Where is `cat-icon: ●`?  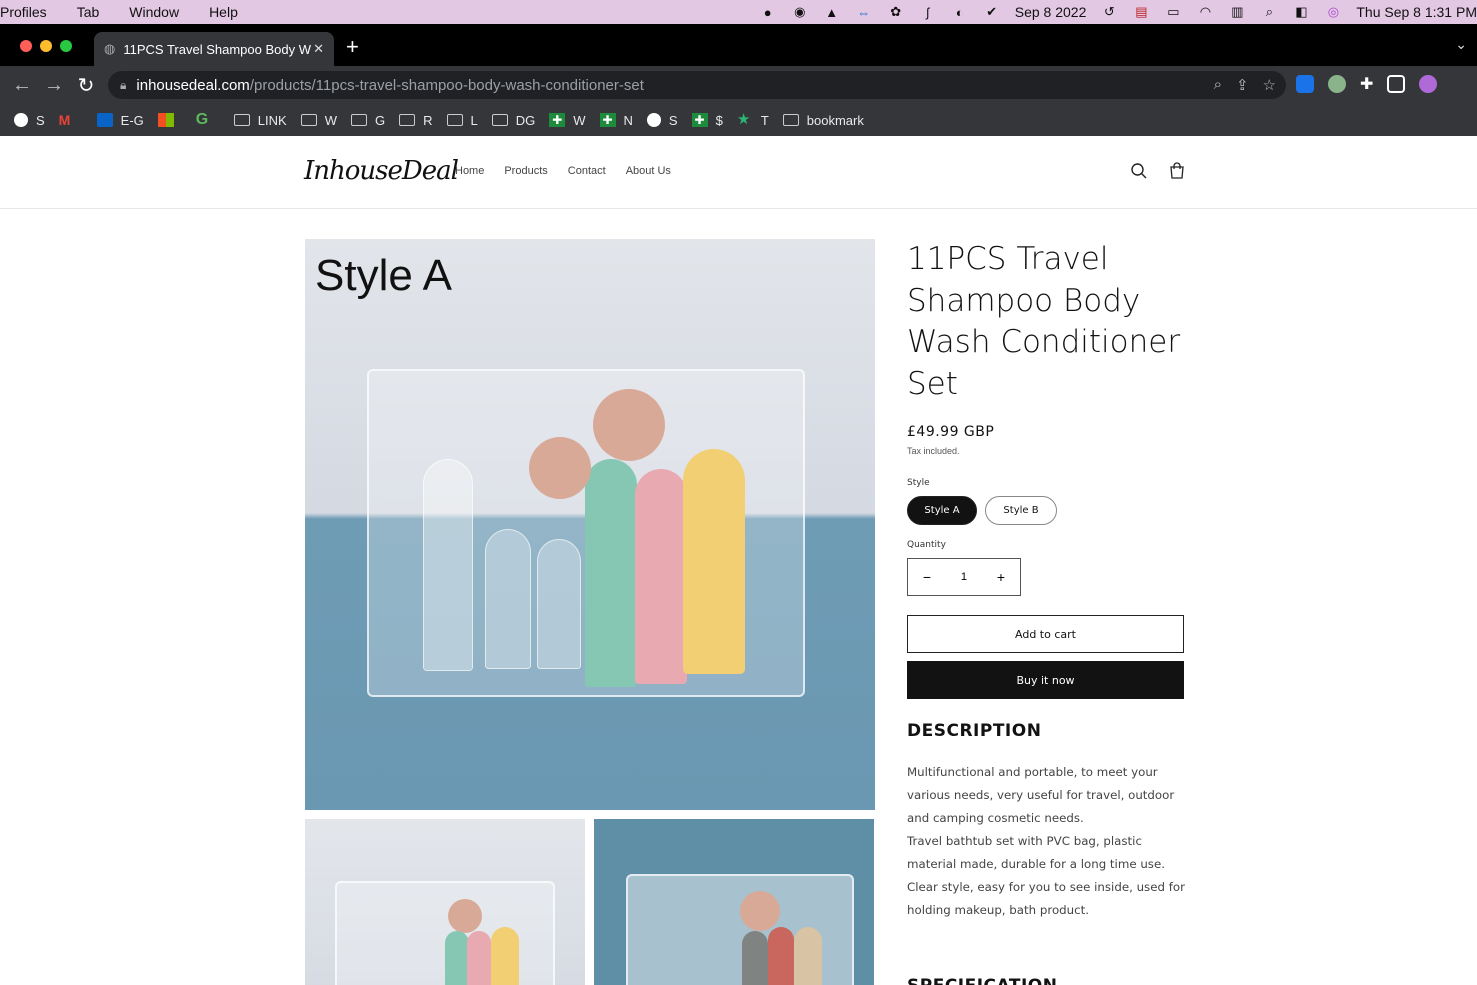
cat-icon: ● is located at coordinates (768, 12).